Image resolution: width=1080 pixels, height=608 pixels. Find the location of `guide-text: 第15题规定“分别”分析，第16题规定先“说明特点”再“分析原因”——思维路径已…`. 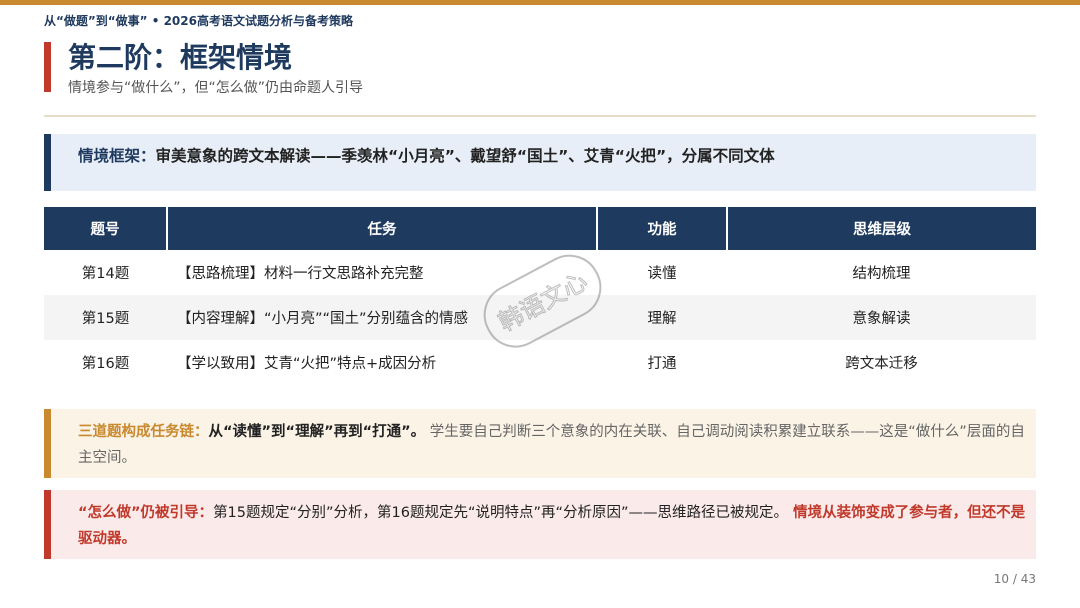

guide-text: 第15题规定“分别”分析，第16题规定先“说明特点”再“分析原因”——思维路径已… is located at coordinates (501, 513).